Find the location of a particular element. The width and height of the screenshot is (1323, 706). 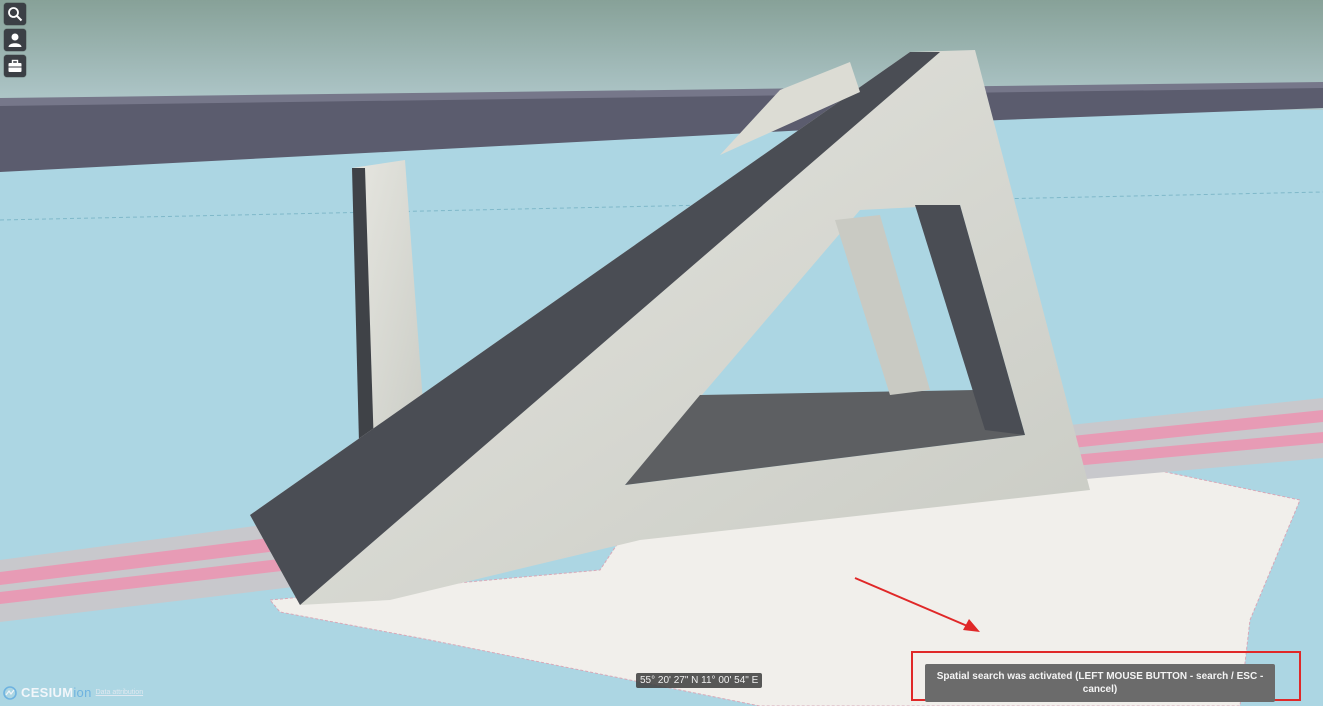

cesium-logo-text: CESIUMion is located at coordinates (56, 692).